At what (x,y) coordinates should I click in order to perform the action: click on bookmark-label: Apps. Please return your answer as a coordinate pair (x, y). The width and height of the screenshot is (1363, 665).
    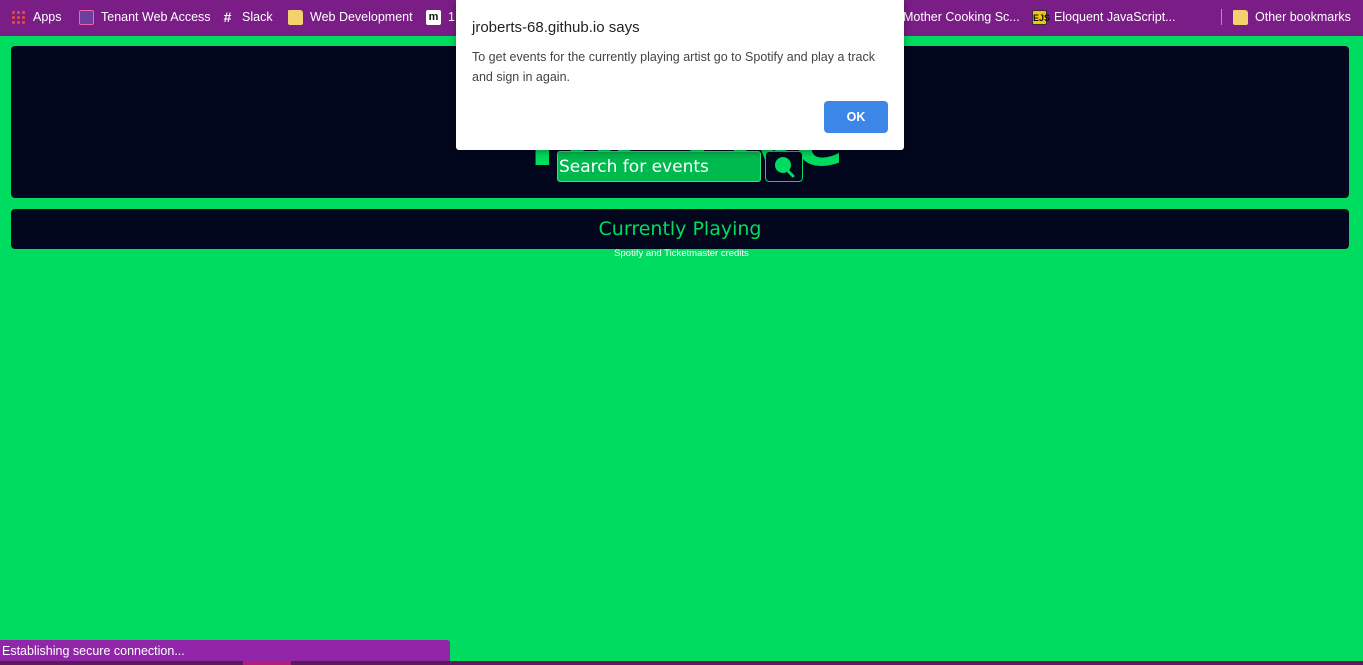
    Looking at the image, I should click on (47, 17).